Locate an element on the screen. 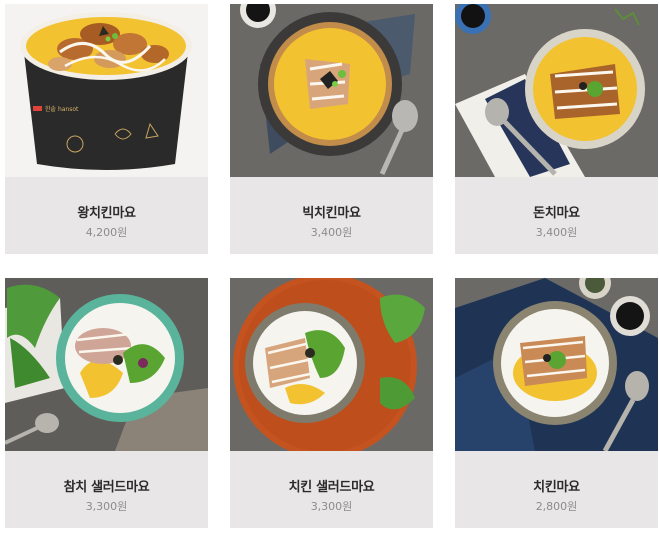  menu-item-name: 참치 샐러드마요 is located at coordinates (106, 487).